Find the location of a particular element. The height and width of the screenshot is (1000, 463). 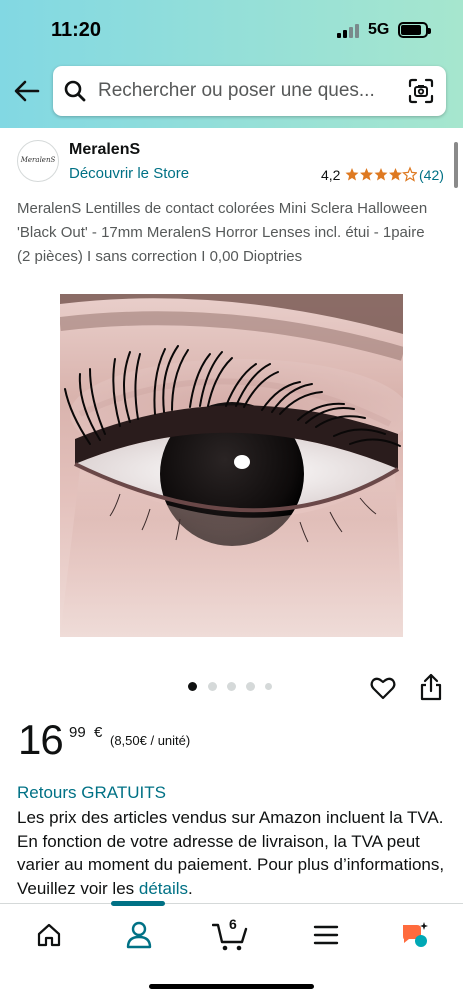

stars-icon is located at coordinates (381, 174).